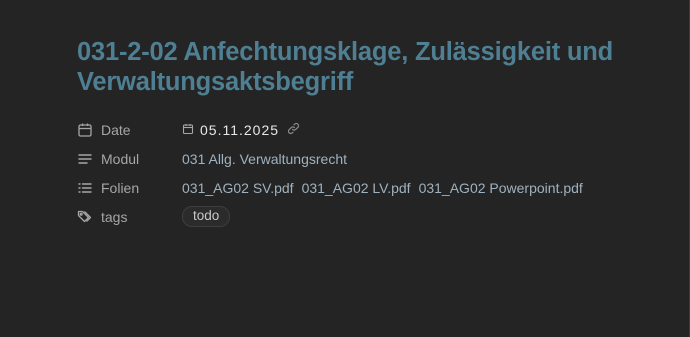  Describe the element at coordinates (377, 216) in the screenshot. I see `property-tags: tags todo` at that location.